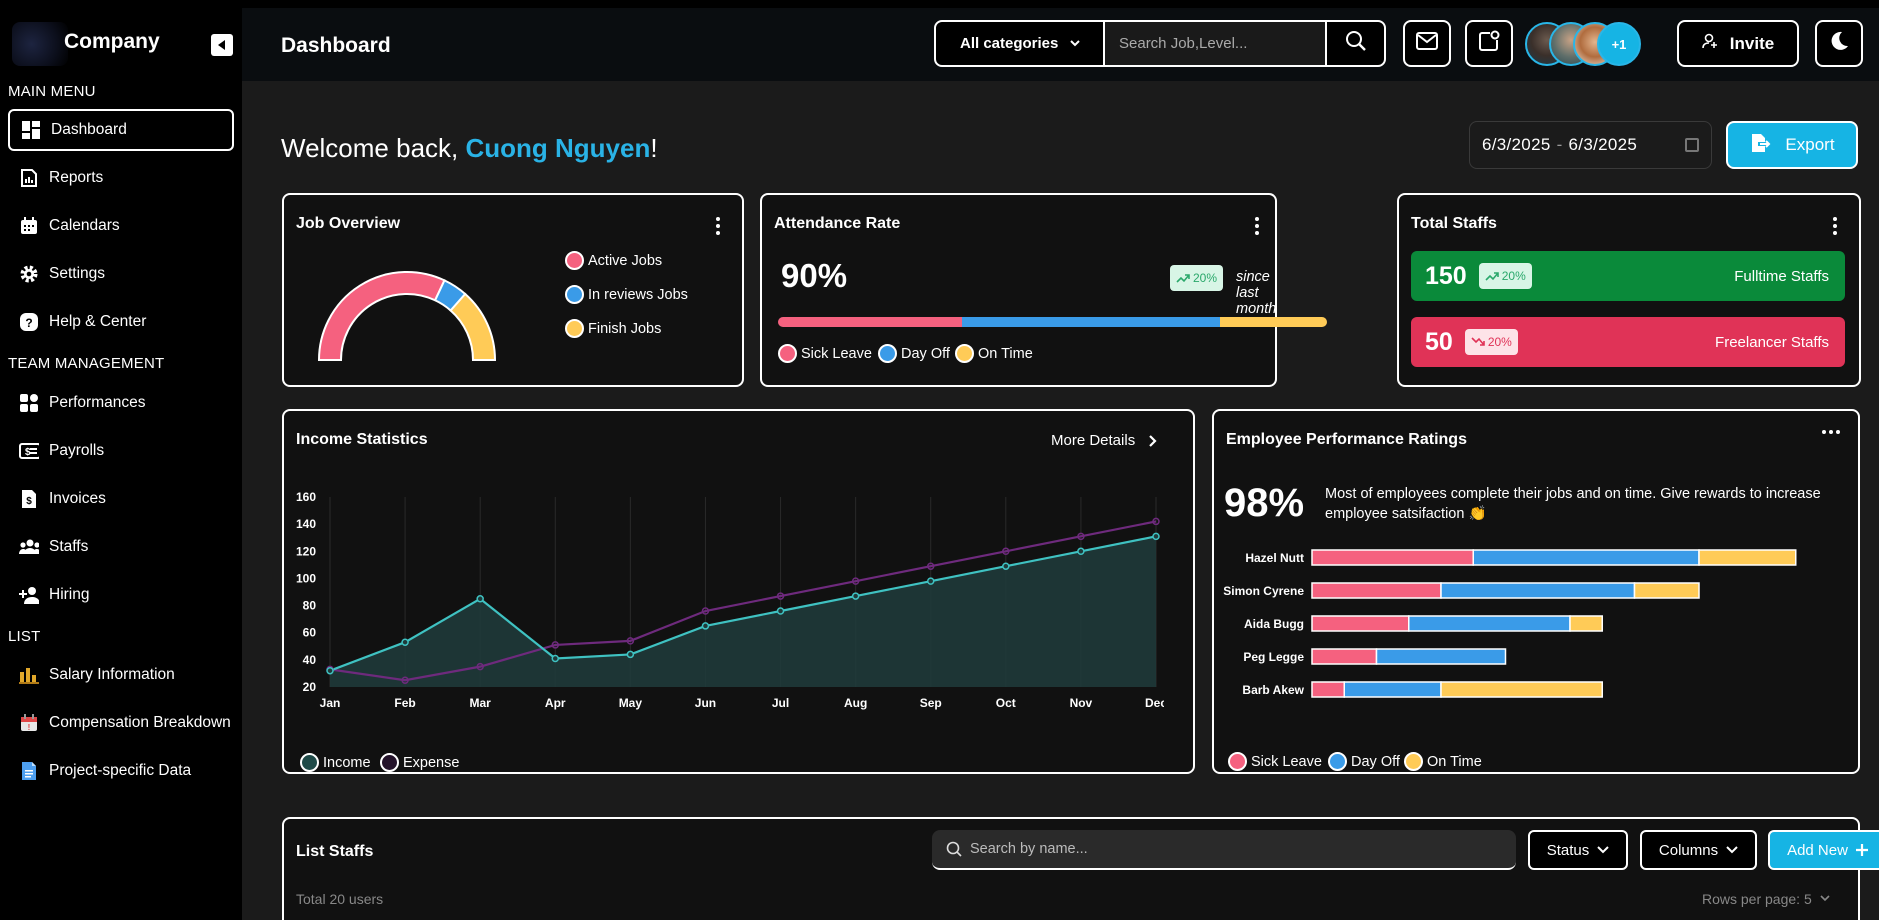  What do you see at coordinates (123, 40) in the screenshot?
I see `brand: Company` at bounding box center [123, 40].